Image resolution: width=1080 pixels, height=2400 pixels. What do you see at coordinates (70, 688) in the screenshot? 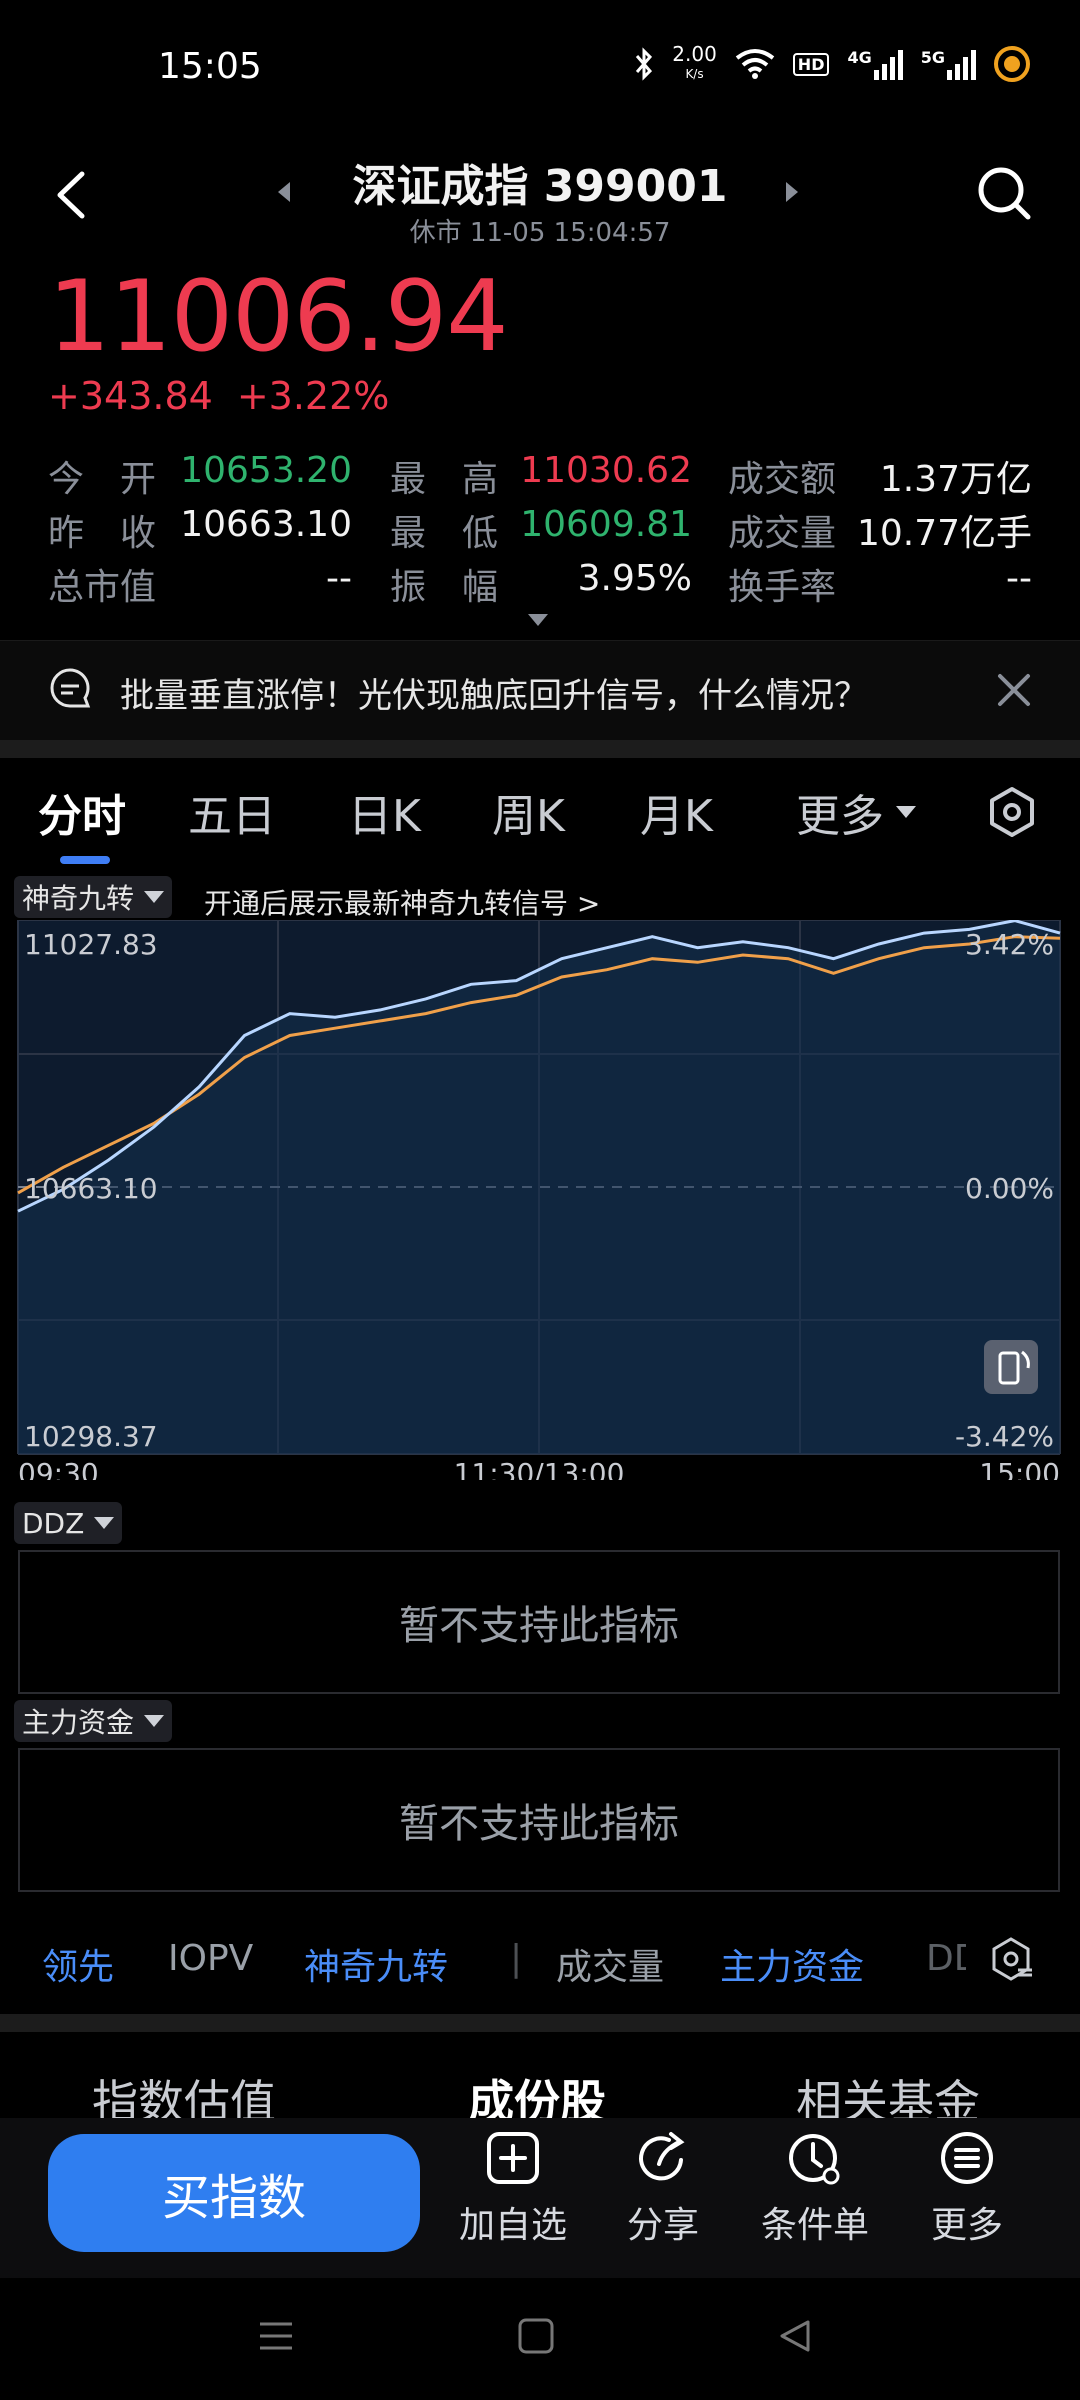
I see `chat-bubble-icon` at bounding box center [70, 688].